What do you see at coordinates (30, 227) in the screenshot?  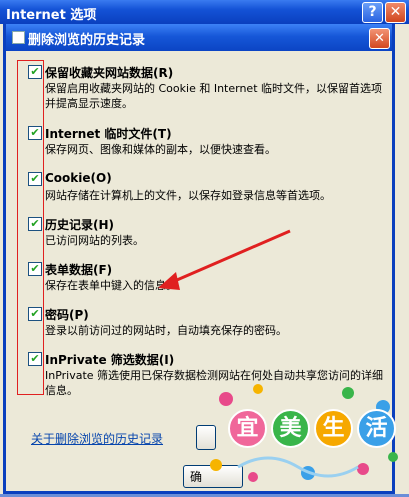 I see `checkbox-highlight-box` at bounding box center [30, 227].